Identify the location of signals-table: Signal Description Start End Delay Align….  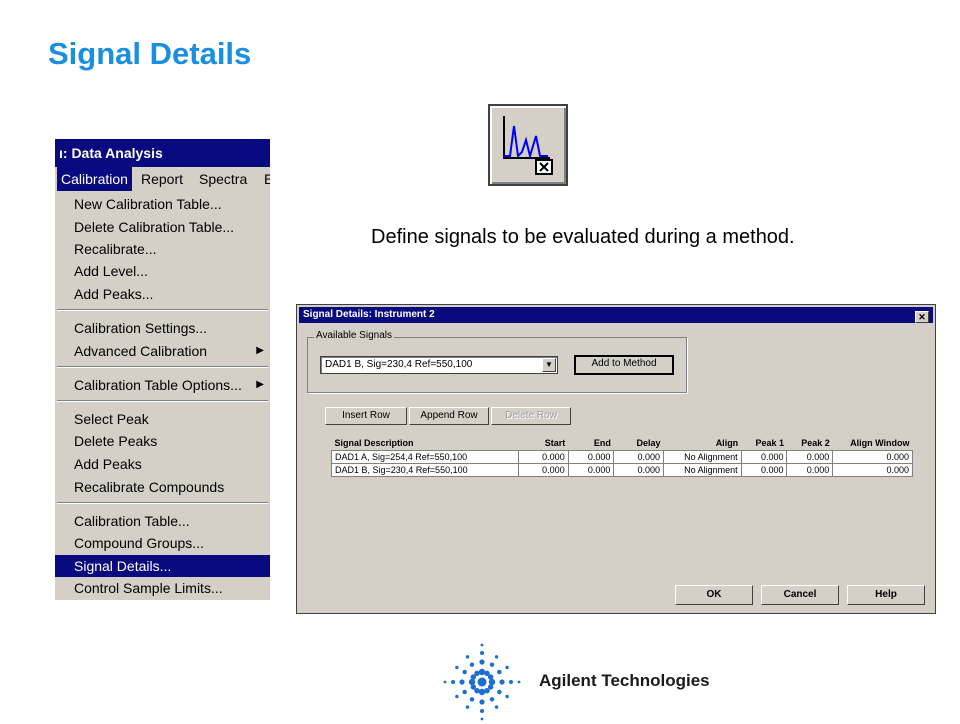
(621, 456).